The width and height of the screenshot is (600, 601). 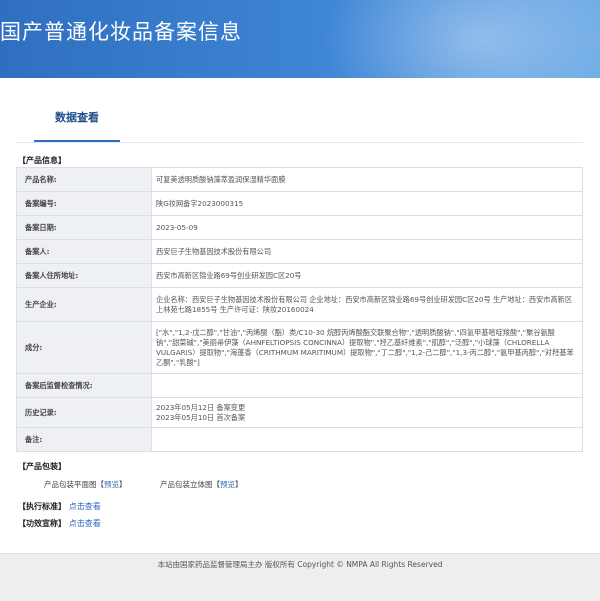 What do you see at coordinates (77, 124) in the screenshot?
I see `tab-data-view: 数据查看` at bounding box center [77, 124].